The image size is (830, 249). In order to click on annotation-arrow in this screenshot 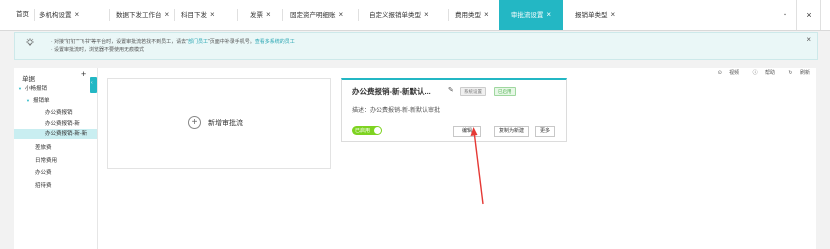, I will do `click(477, 166)`.